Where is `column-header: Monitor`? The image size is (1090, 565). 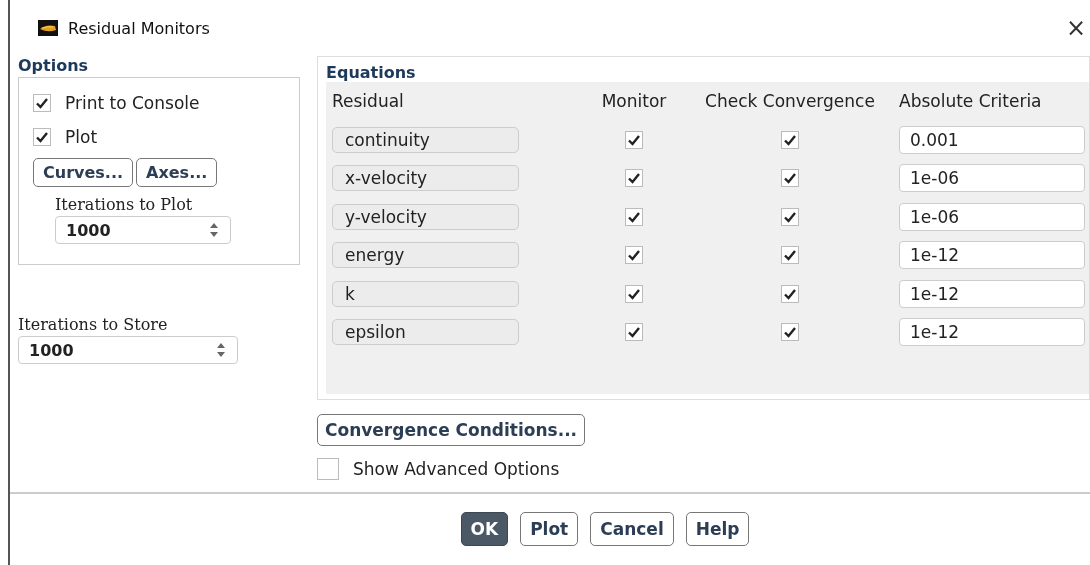 column-header: Monitor is located at coordinates (634, 101).